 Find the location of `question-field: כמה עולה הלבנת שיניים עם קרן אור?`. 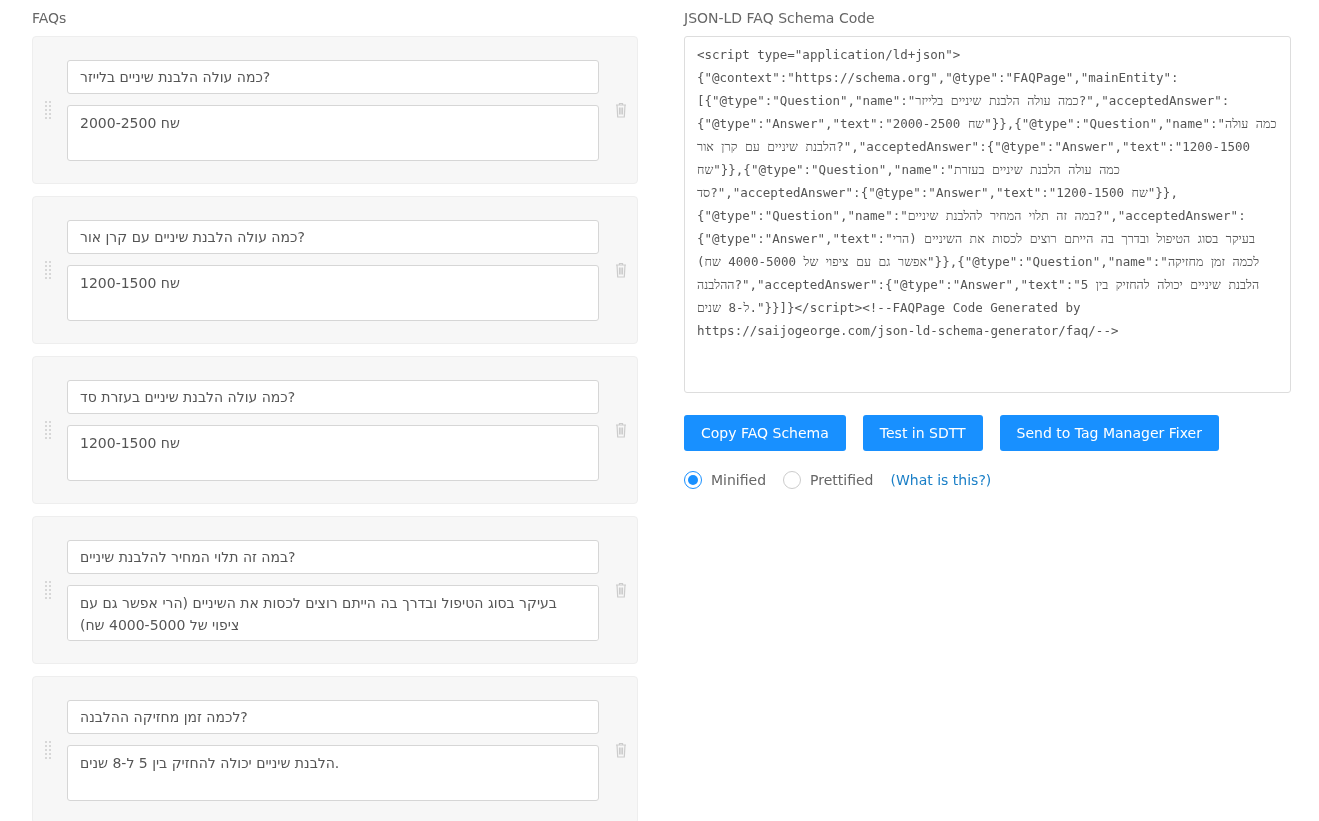

question-field: כמה עולה הלבנת שיניים עם קרן אור? is located at coordinates (333, 236).